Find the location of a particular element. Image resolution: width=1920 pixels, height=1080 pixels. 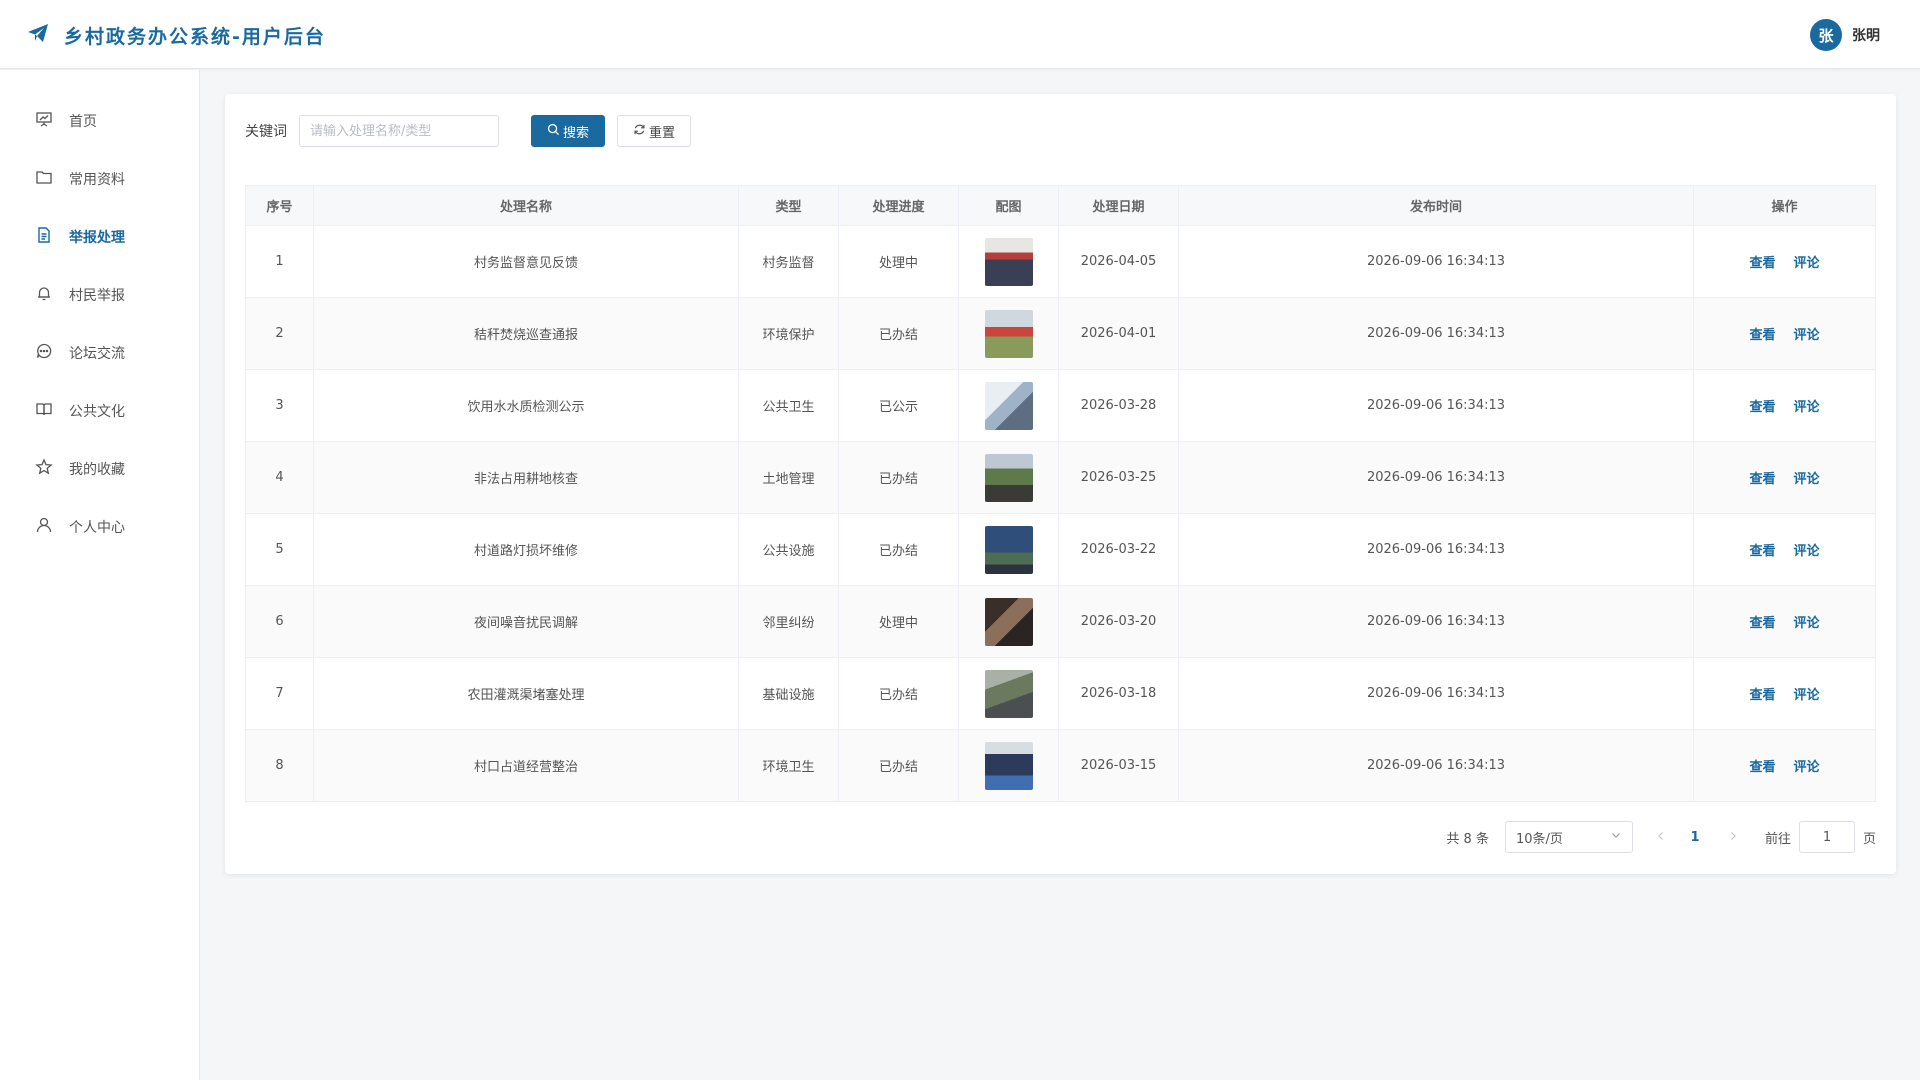

sidebar-item-favorites: 我的收藏 is located at coordinates (99, 469).